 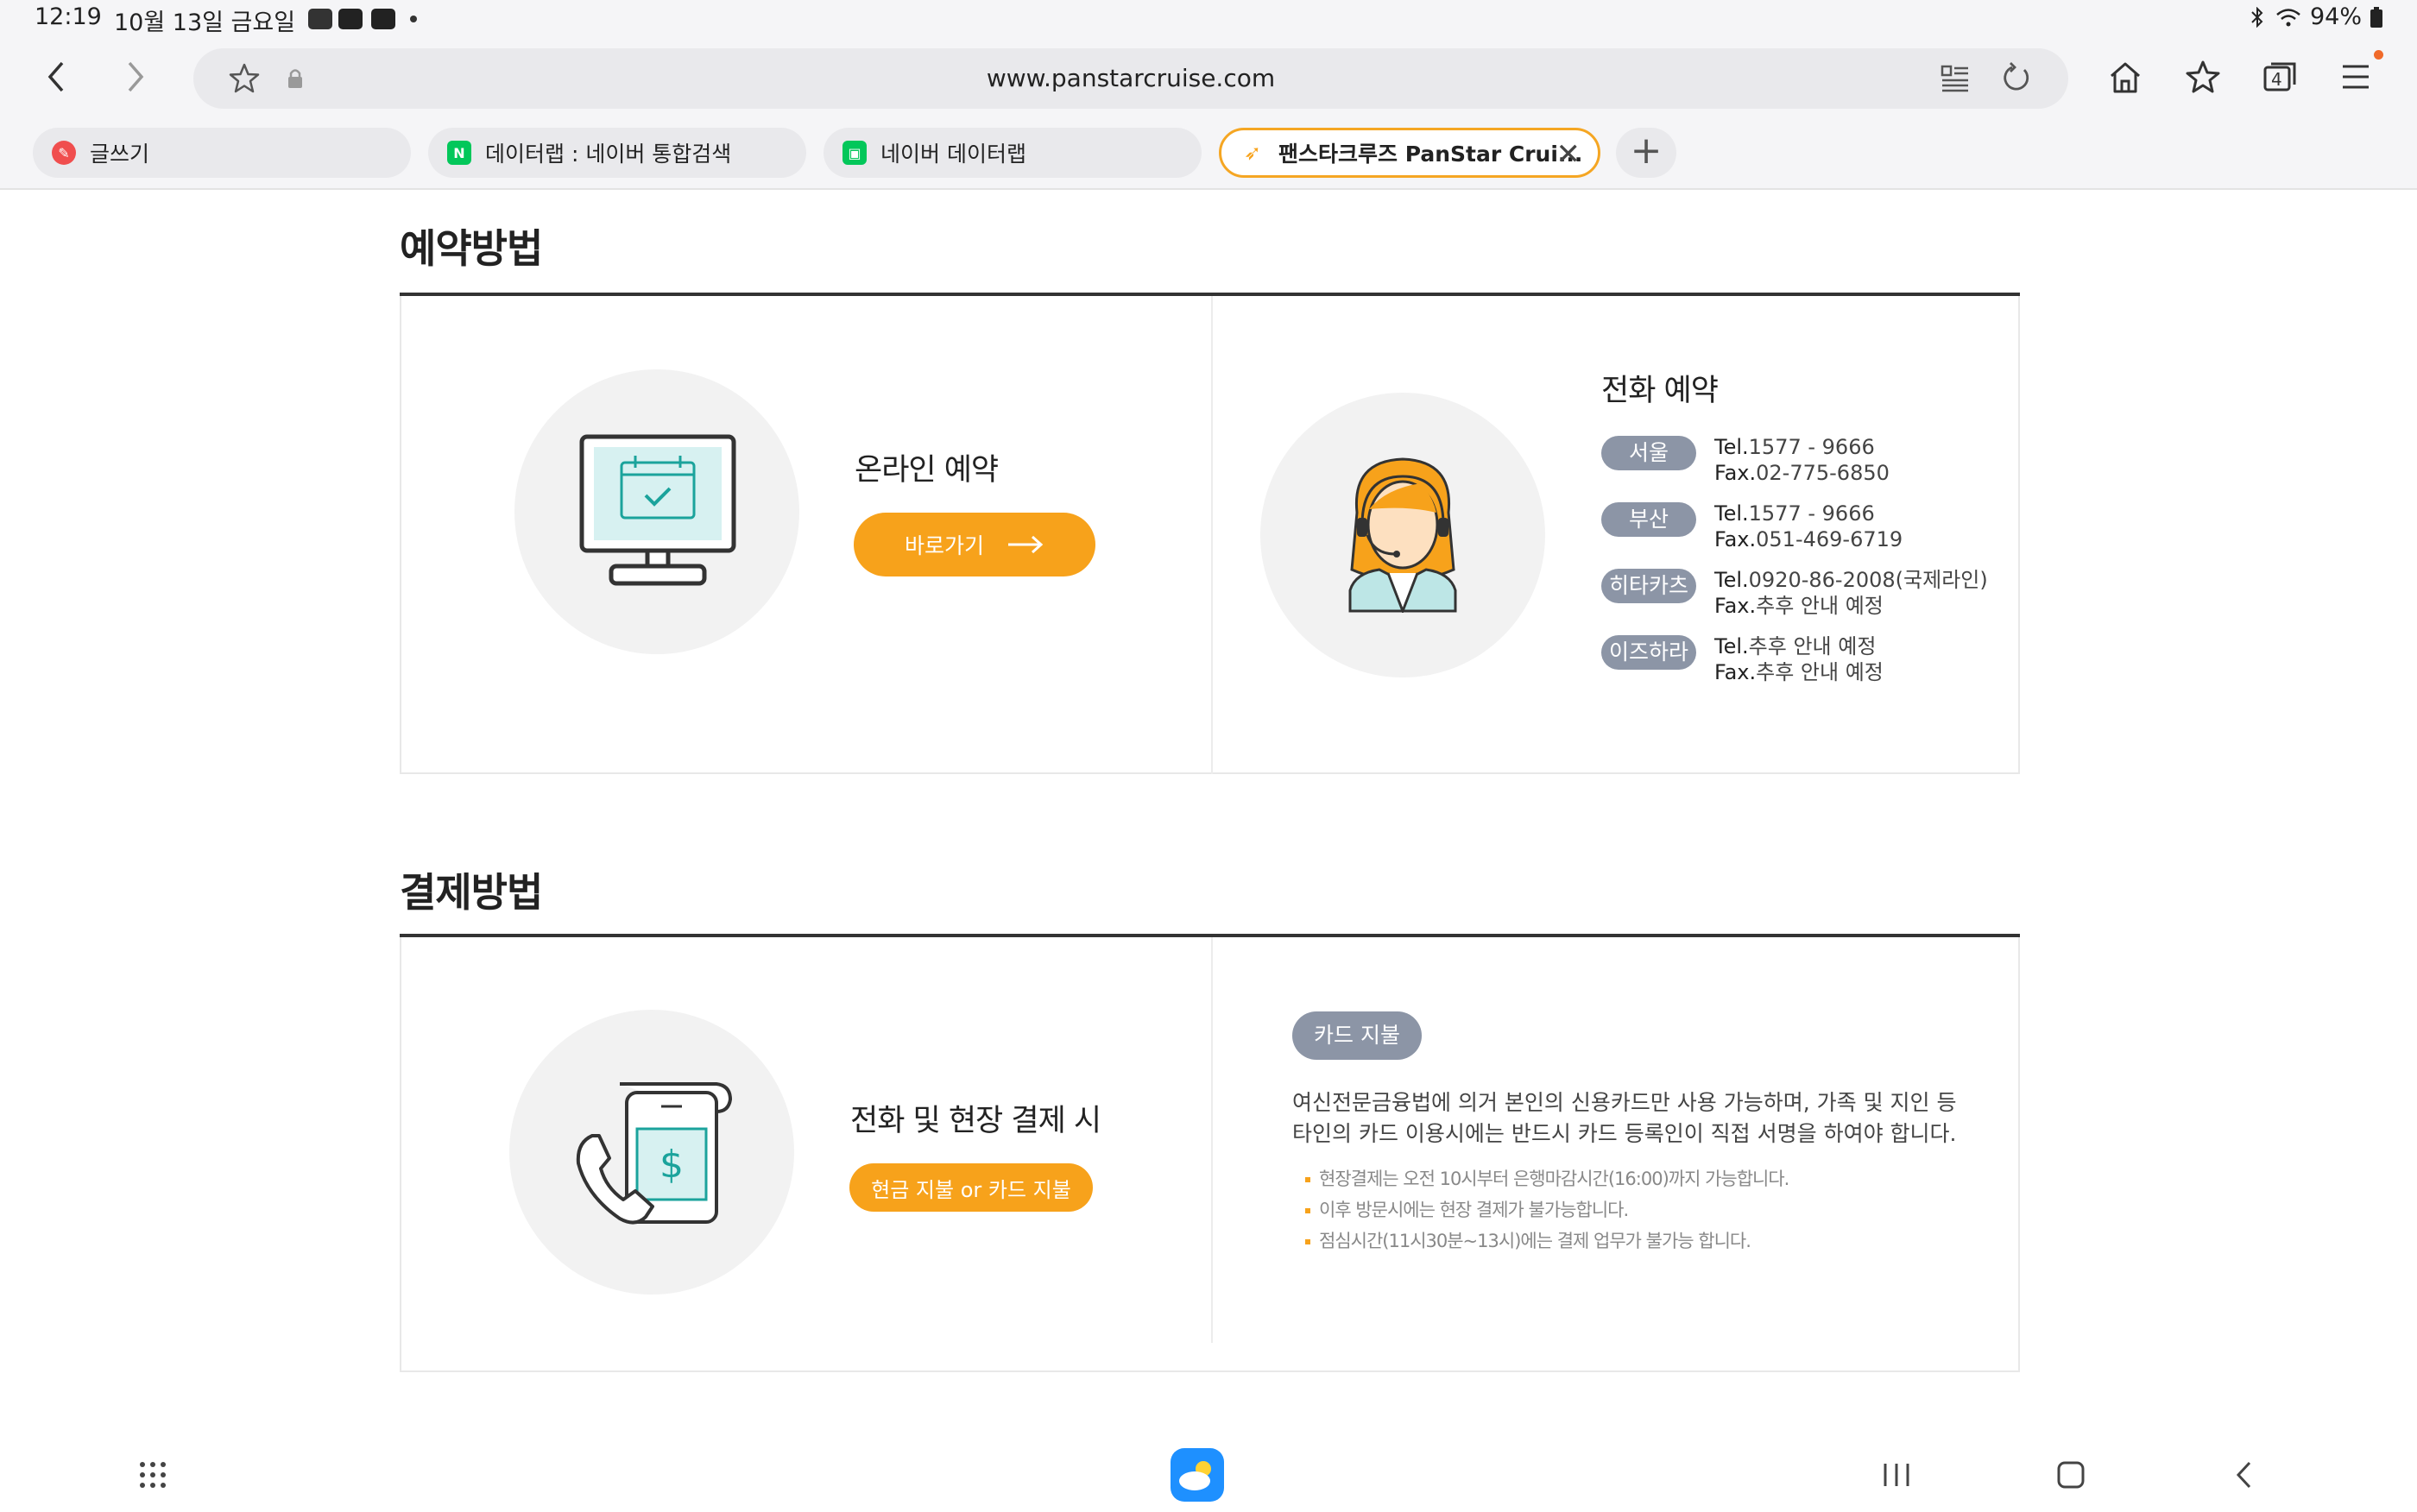 I want to click on tab-label: 데이터랩 : 네이버 통합검색, so click(x=608, y=155).